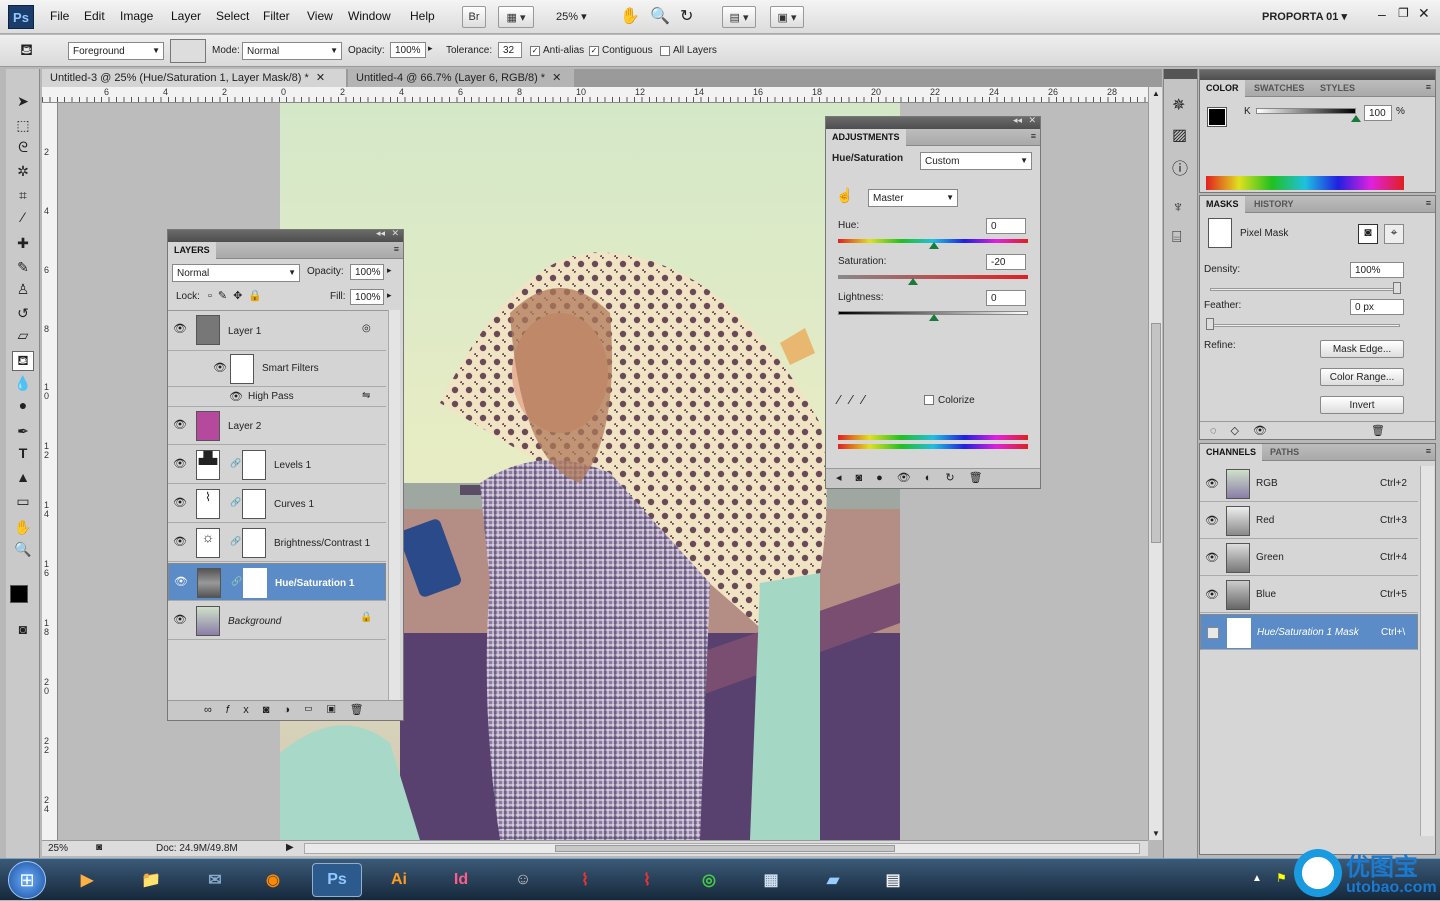  Describe the element at coordinates (87, 880) in the screenshot. I see `media-player-icon: ▶` at that location.